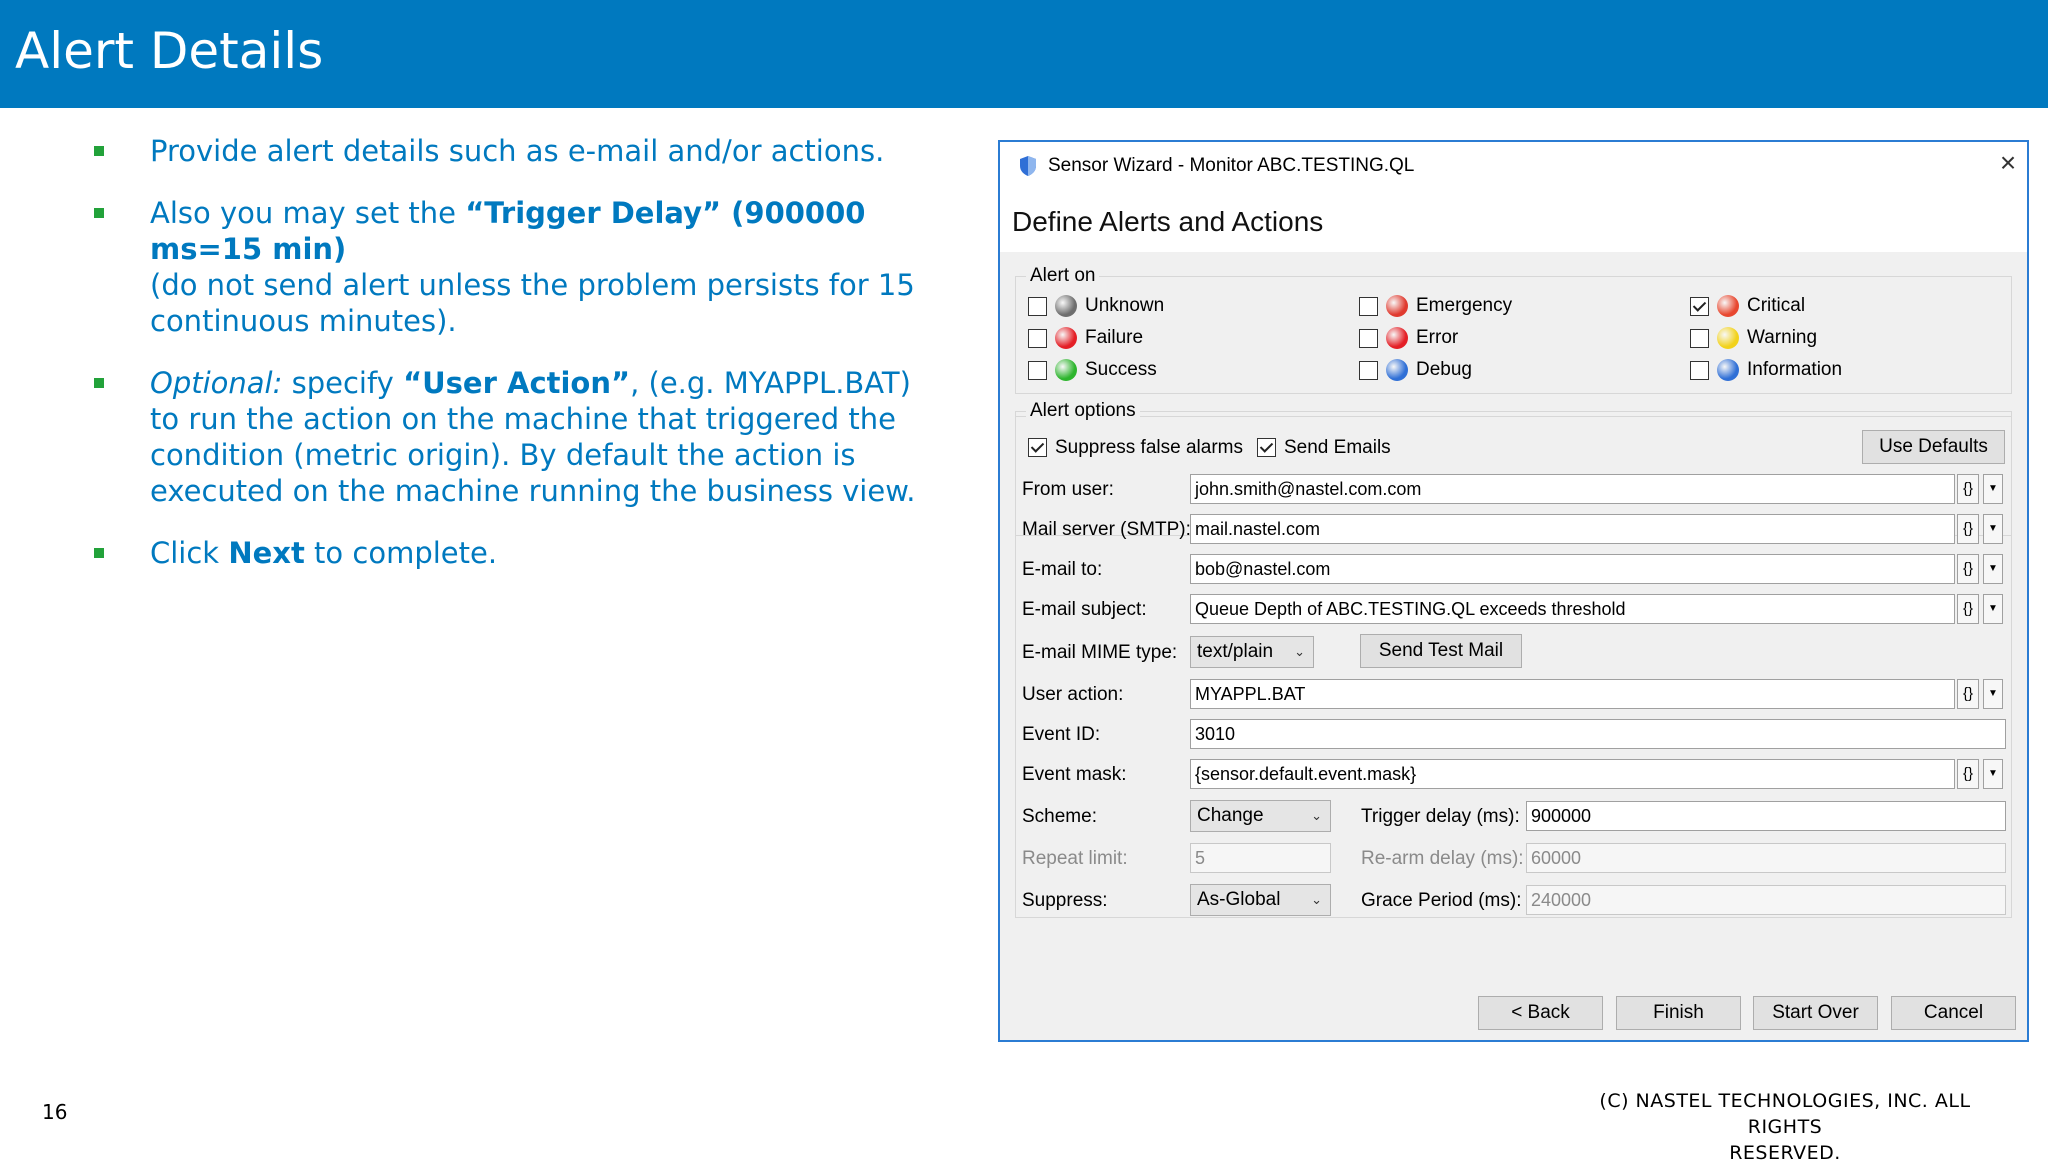 Image resolution: width=2048 pixels, height=1166 pixels. I want to click on suppress-label: Suppress:, so click(1065, 900).